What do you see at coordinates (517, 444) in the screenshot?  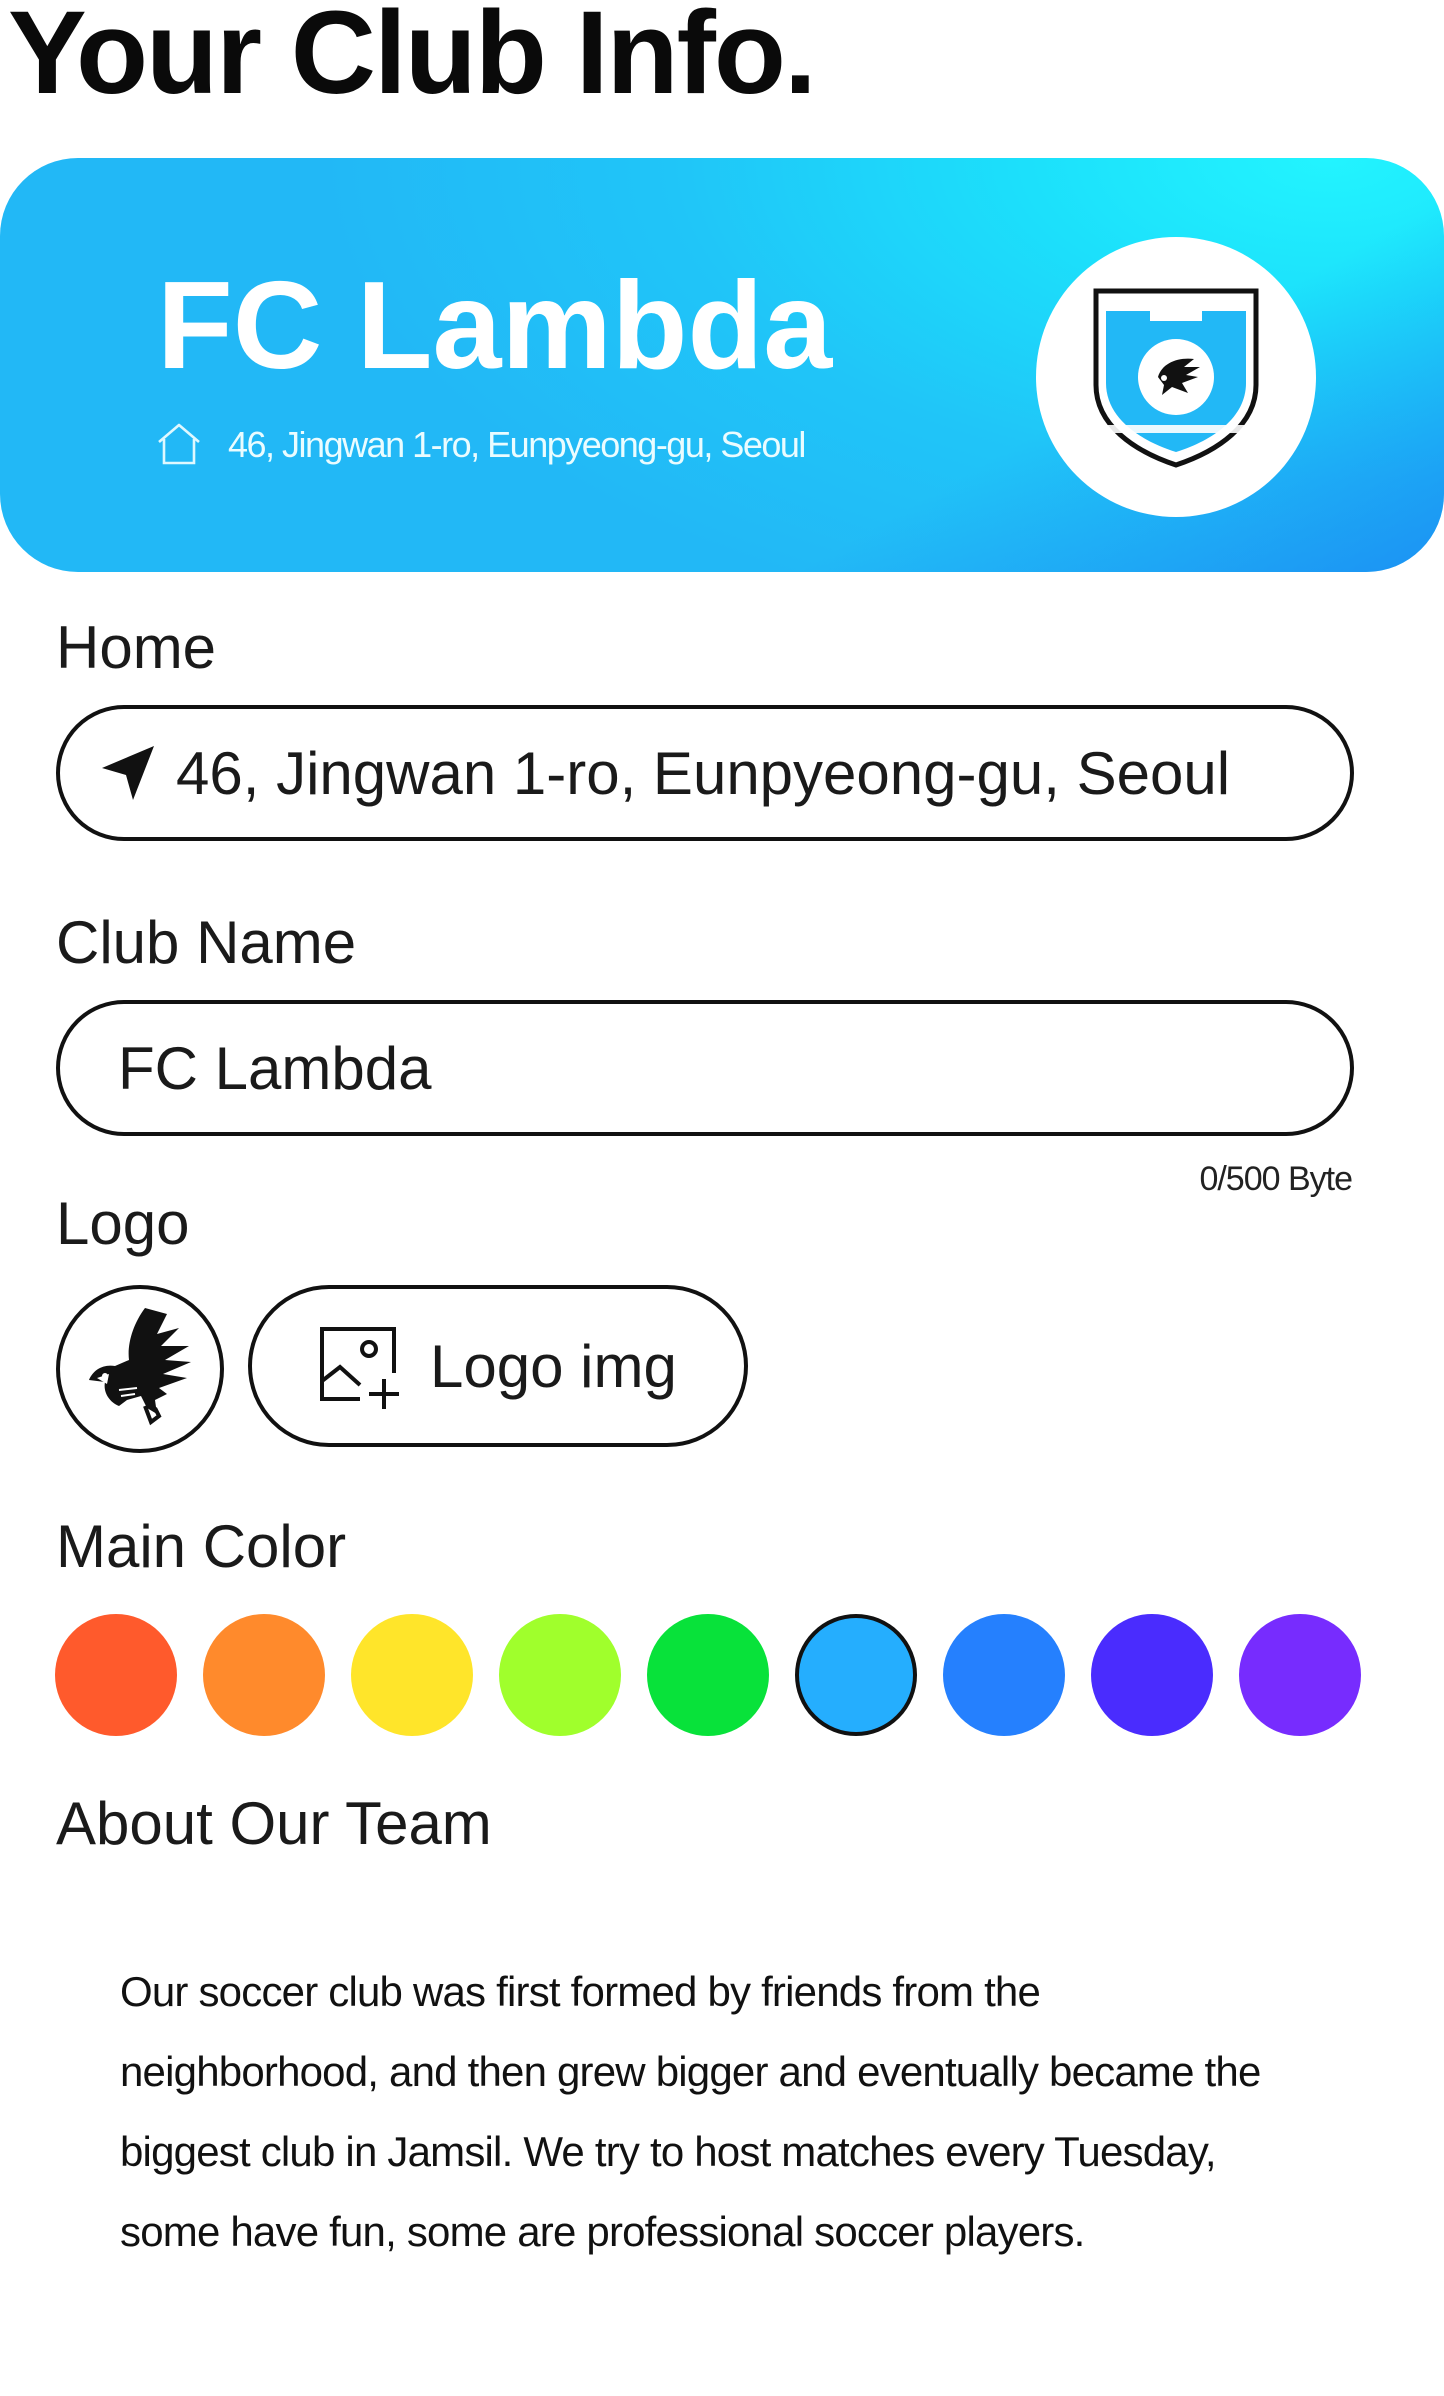 I see `hero-address: 46, Jingwan 1-ro, Eunpyeong-gu, Seoul` at bounding box center [517, 444].